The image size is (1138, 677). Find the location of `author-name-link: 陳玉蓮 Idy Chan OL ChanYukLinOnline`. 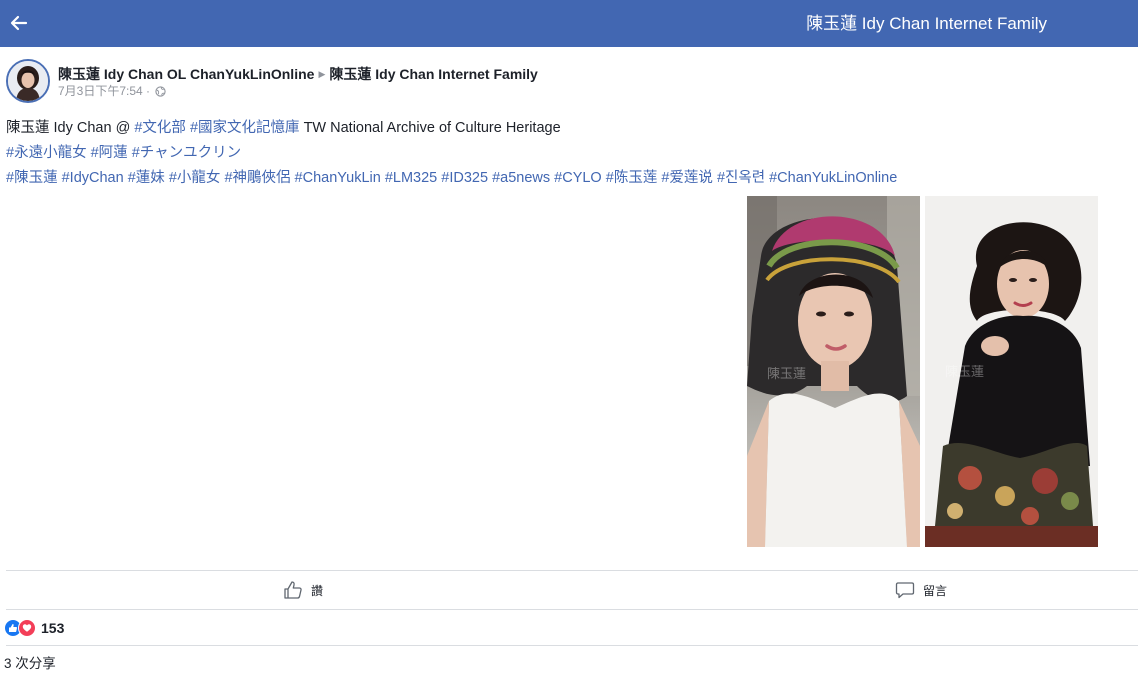

author-name-link: 陳玉蓮 Idy Chan OL ChanYukLinOnline is located at coordinates (186, 74).